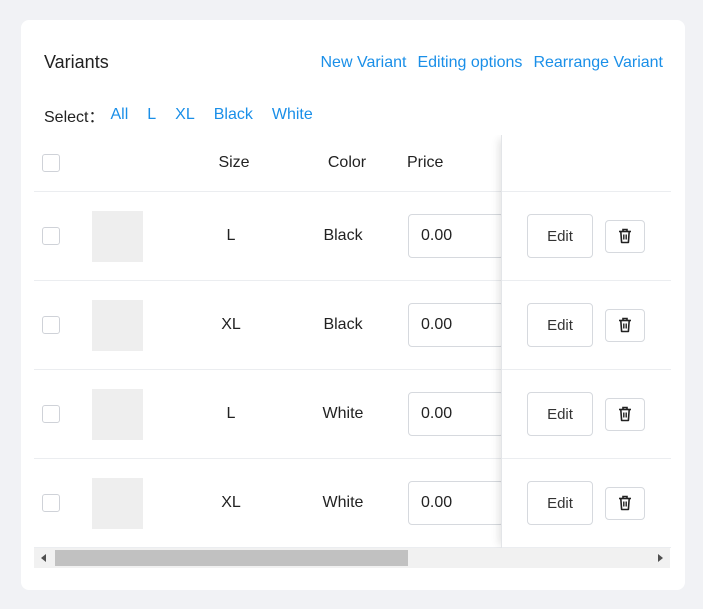 The height and width of the screenshot is (609, 703). I want to click on select-xl-link: XL, so click(185, 115).